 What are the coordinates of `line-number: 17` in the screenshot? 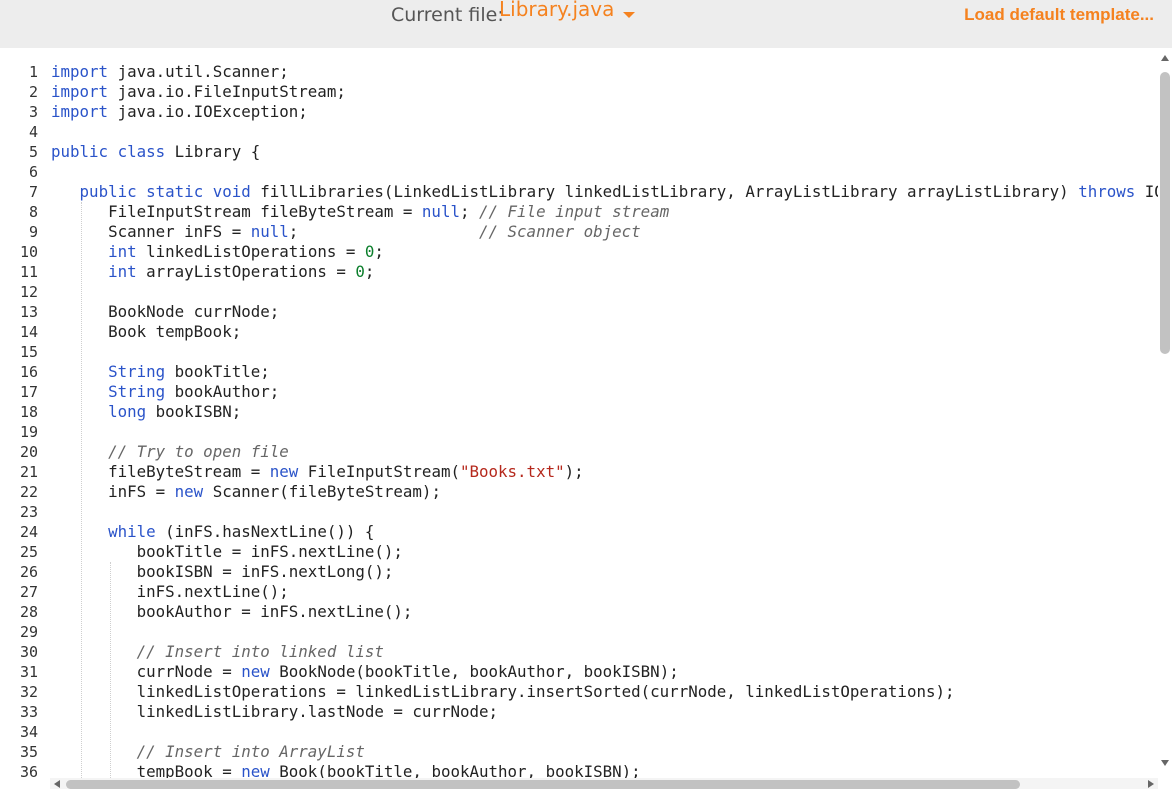 It's located at (28, 392).